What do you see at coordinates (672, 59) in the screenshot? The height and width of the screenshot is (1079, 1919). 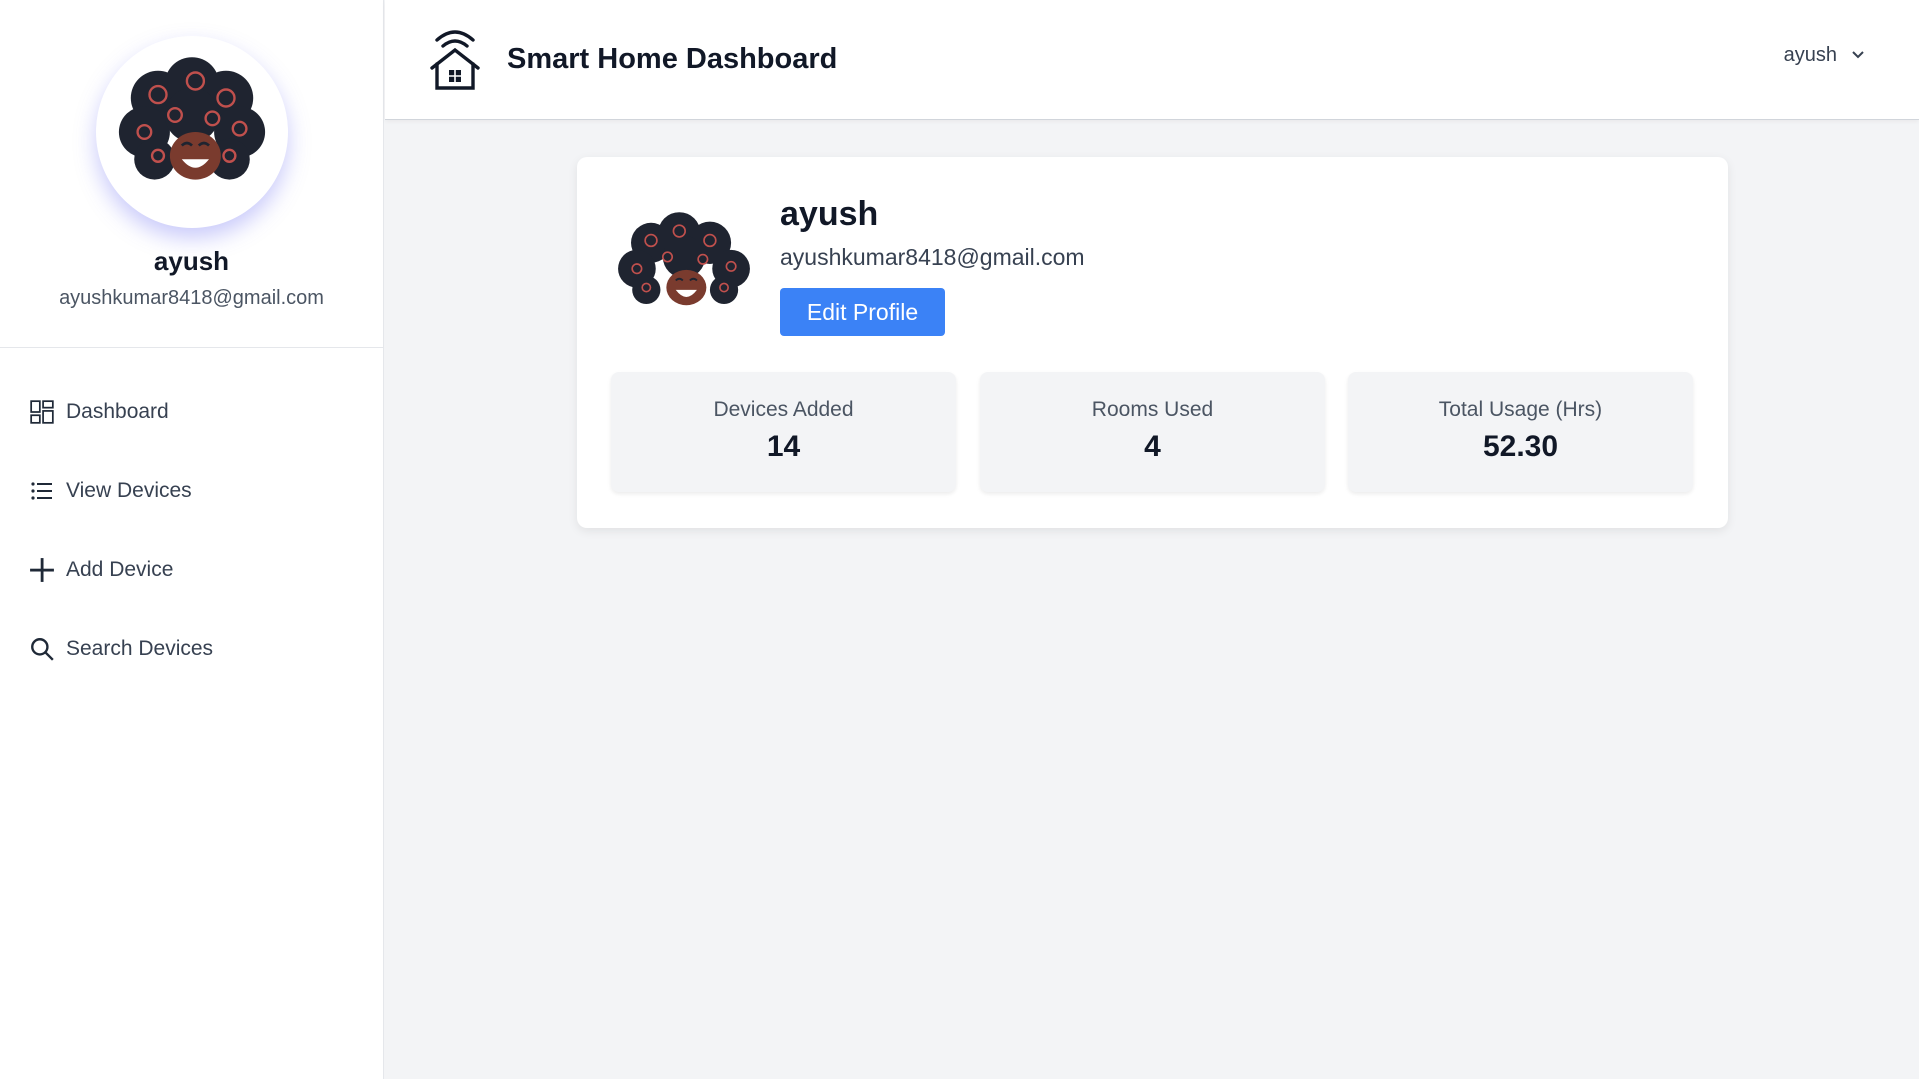 I see `app-title: Smart Home Dashboard` at bounding box center [672, 59].